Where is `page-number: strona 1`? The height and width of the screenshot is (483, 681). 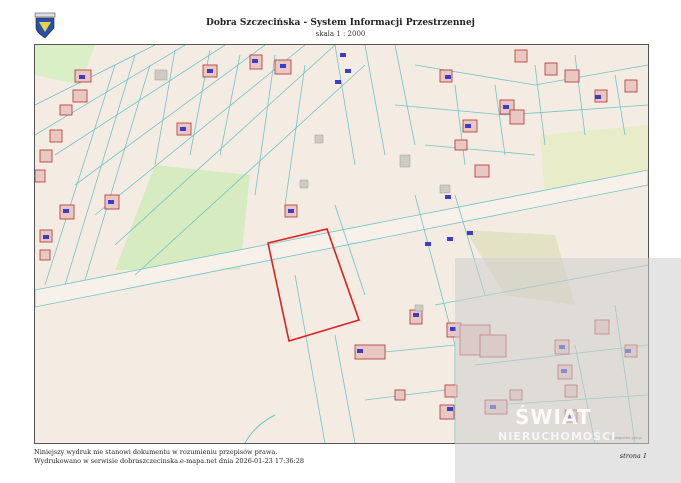
page-number: strona 1 is located at coordinates (633, 456).